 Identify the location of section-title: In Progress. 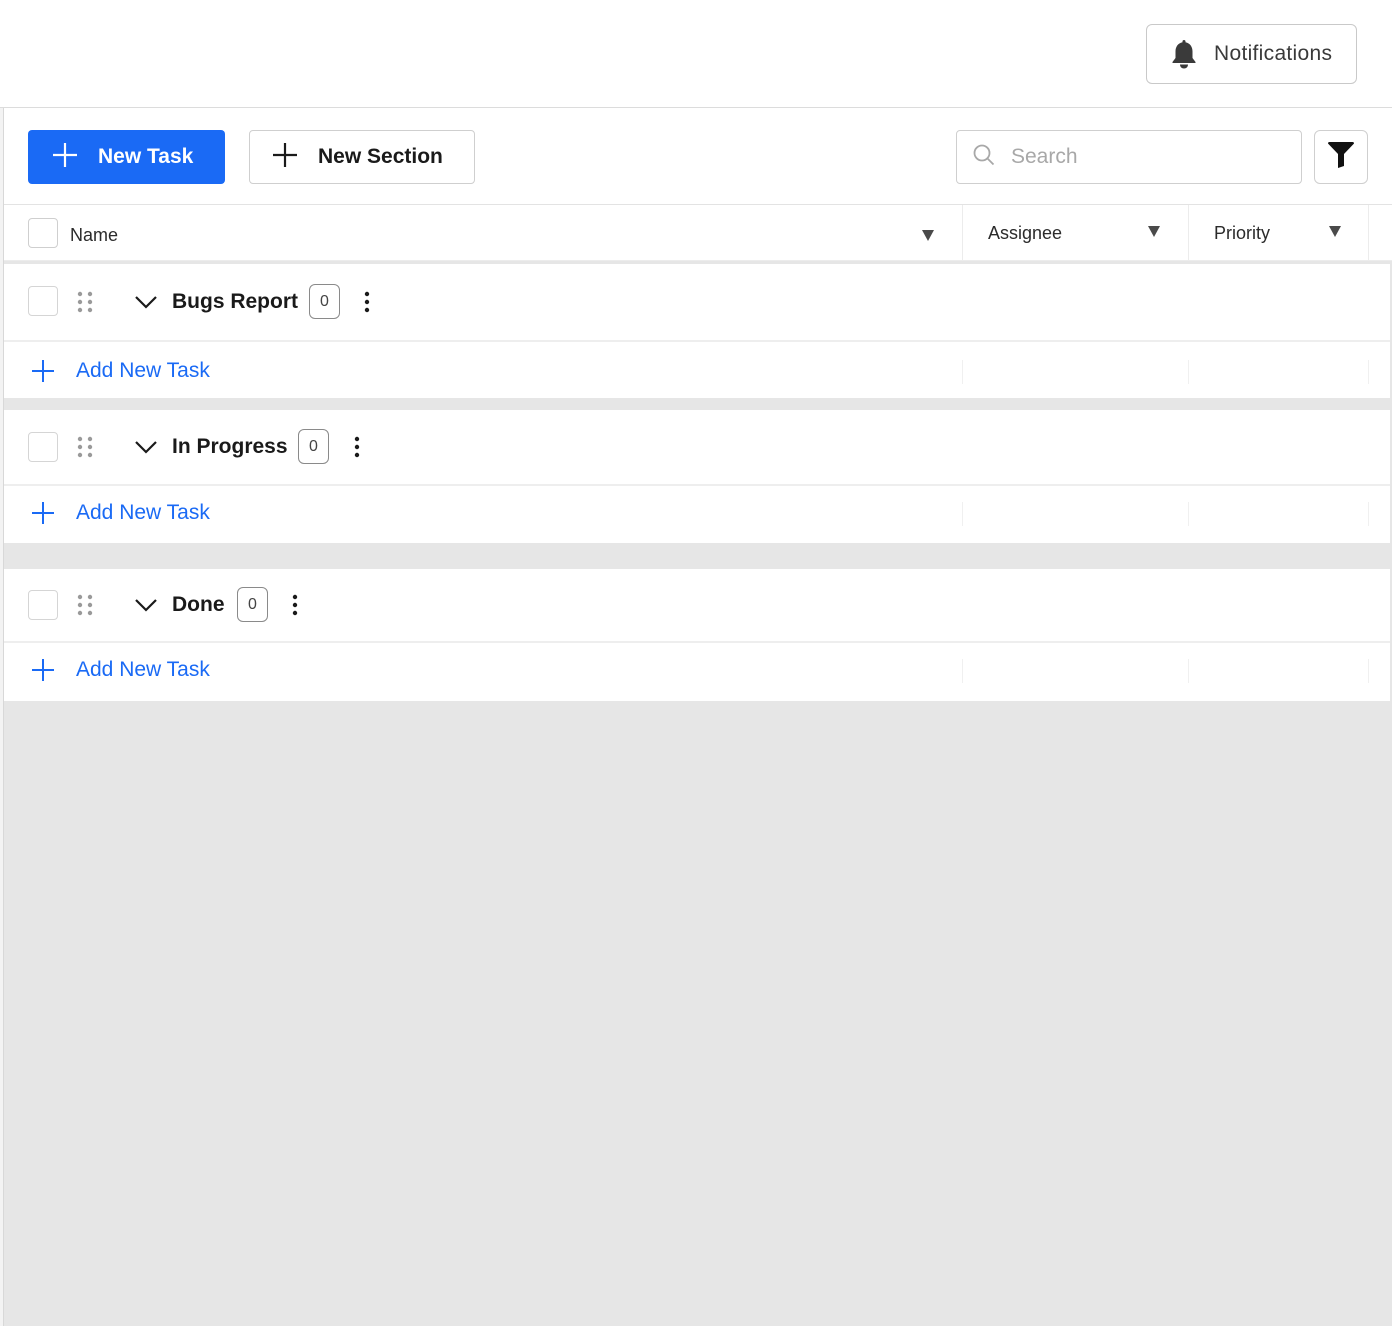
(230, 446).